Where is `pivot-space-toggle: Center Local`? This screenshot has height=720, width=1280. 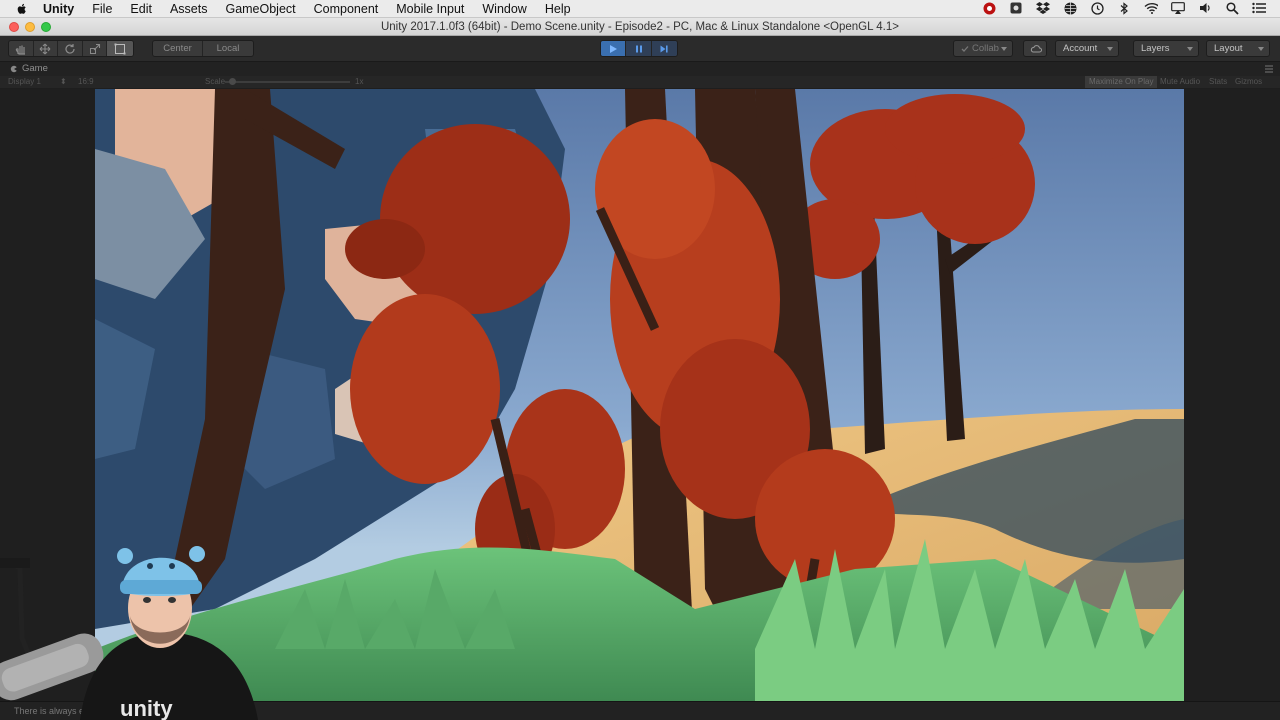 pivot-space-toggle: Center Local is located at coordinates (203, 48).